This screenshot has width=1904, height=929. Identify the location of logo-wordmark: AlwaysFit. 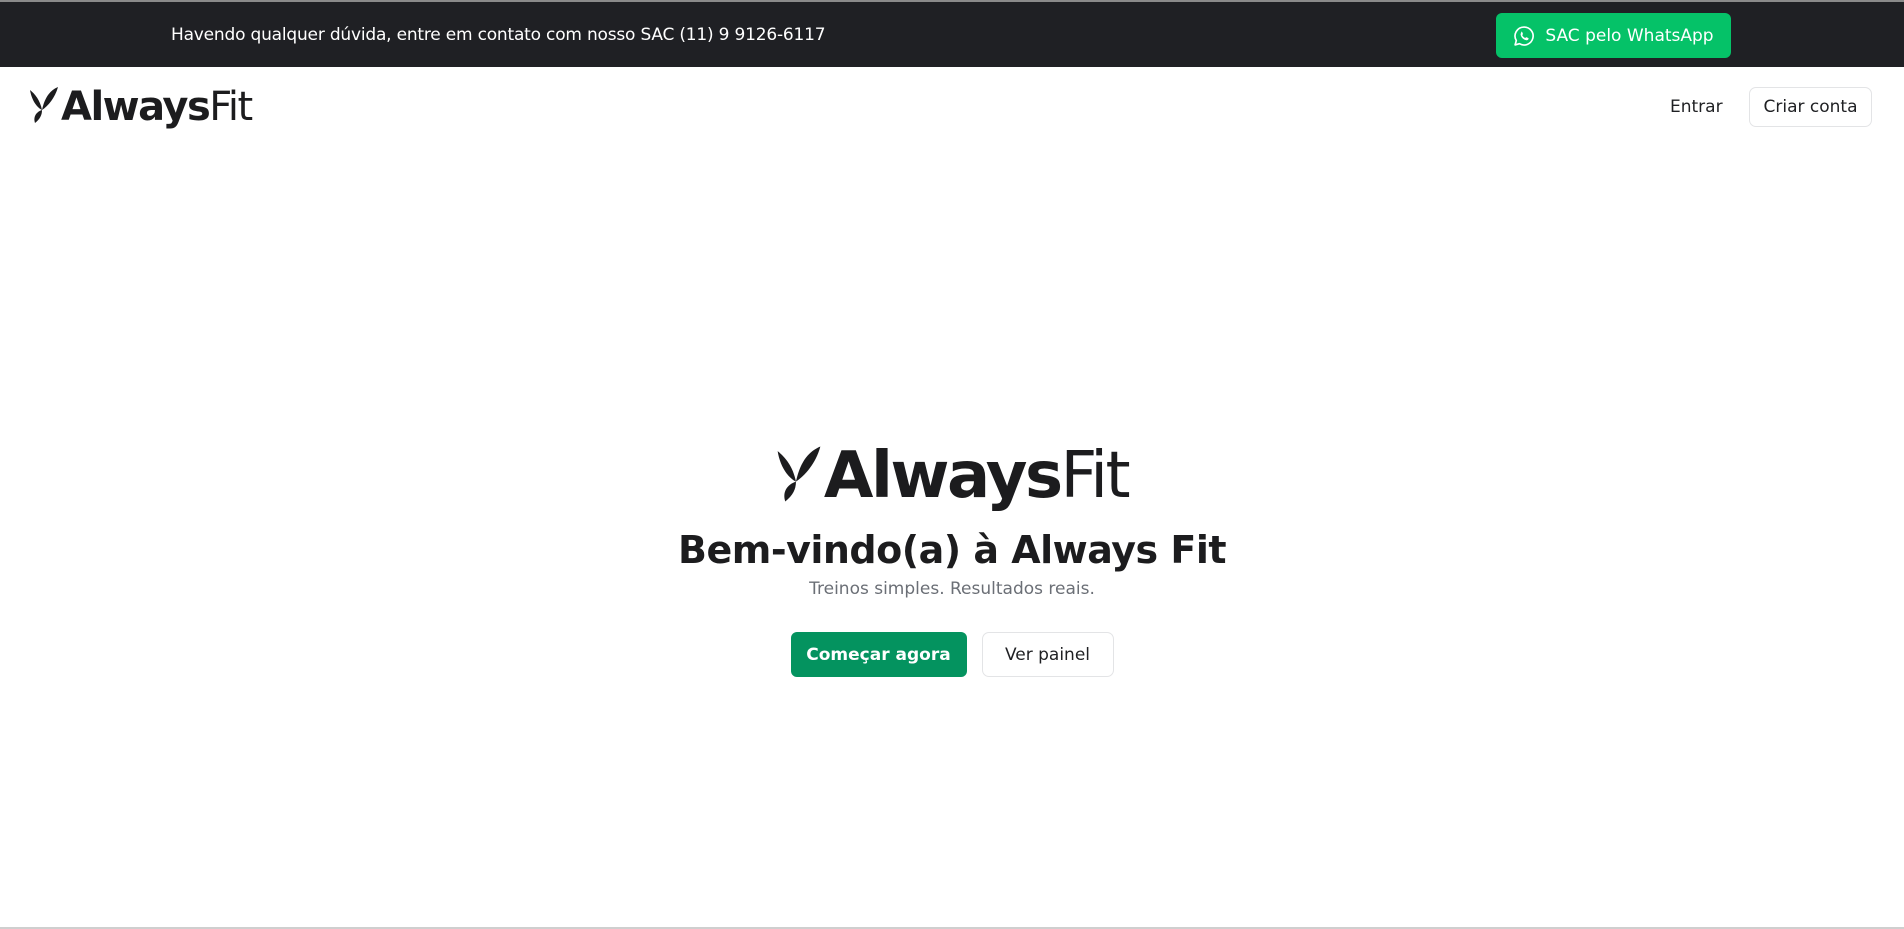
(157, 107).